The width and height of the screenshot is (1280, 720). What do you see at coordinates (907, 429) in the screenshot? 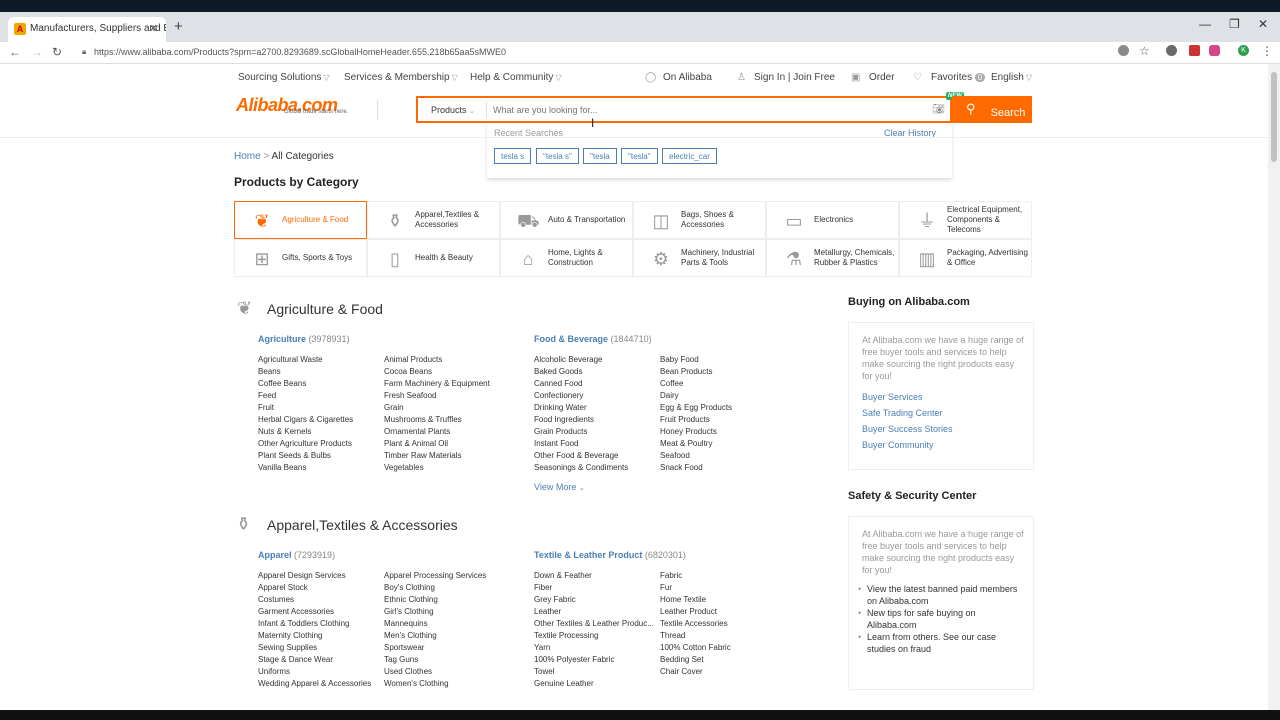
I see `buyer-success-link: Buyer Success Stories` at bounding box center [907, 429].